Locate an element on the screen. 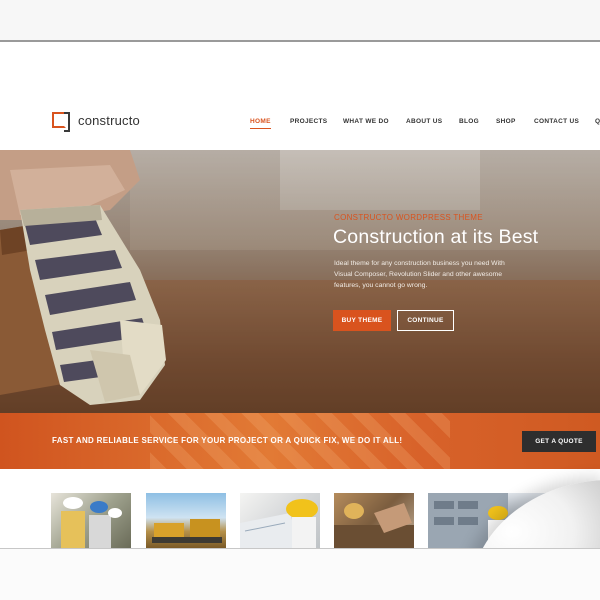 This screenshot has height=600, width=600. nav-shop: SHOP is located at coordinates (506, 121).